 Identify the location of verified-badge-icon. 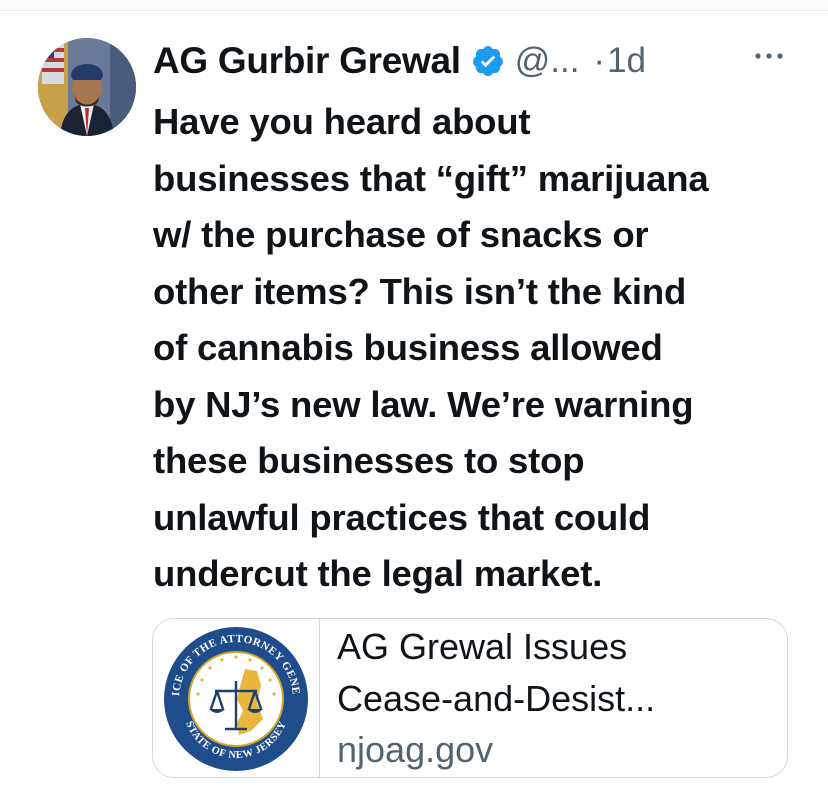
(487, 61).